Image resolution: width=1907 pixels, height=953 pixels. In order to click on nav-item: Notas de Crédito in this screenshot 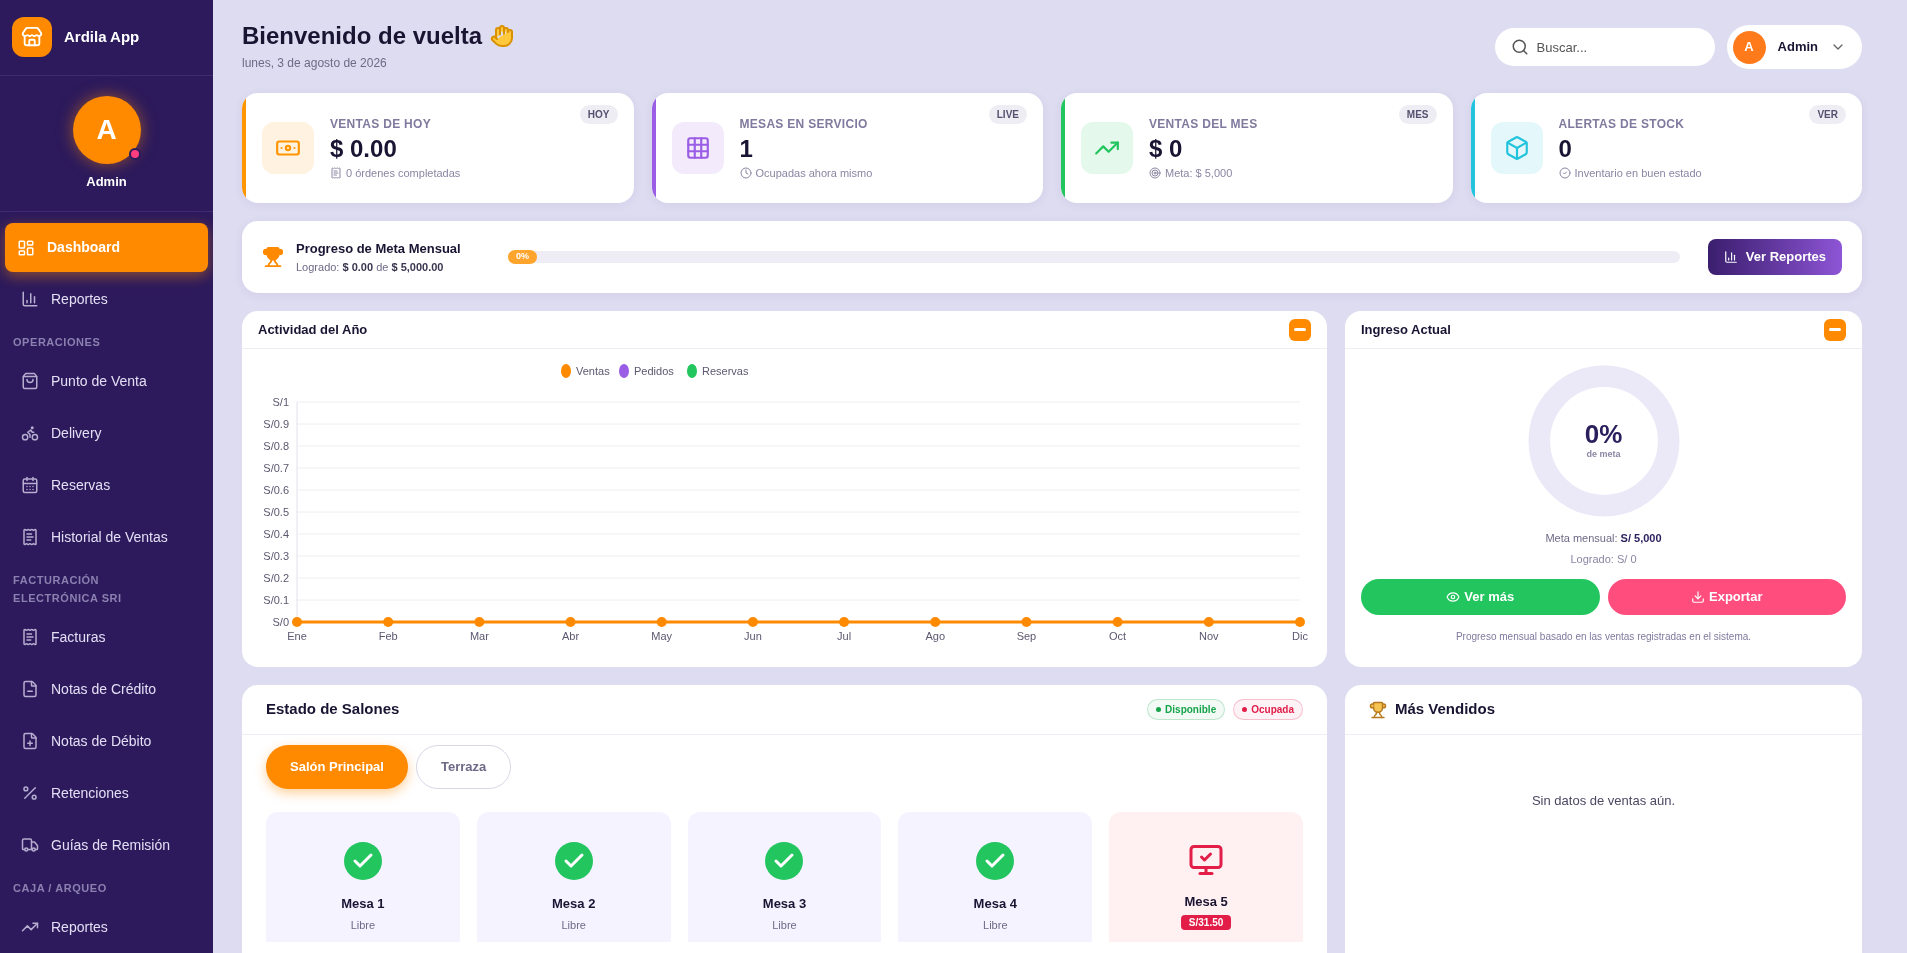, I will do `click(106, 689)`.